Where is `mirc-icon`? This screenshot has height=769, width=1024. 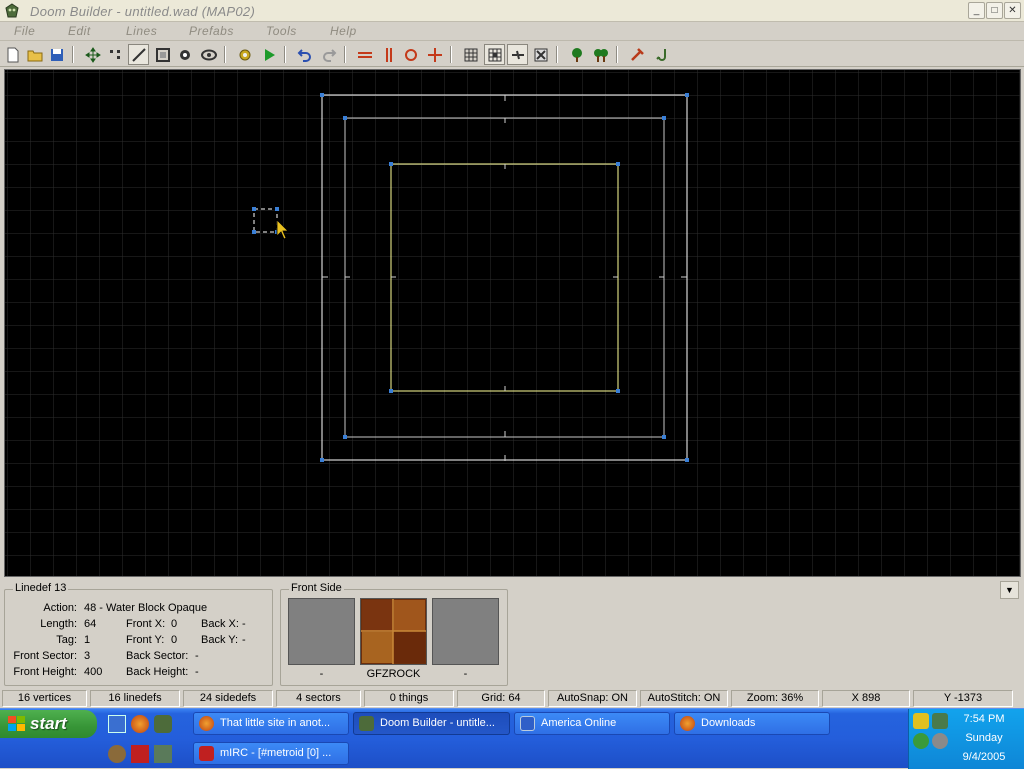
mirc-icon is located at coordinates (206, 753).